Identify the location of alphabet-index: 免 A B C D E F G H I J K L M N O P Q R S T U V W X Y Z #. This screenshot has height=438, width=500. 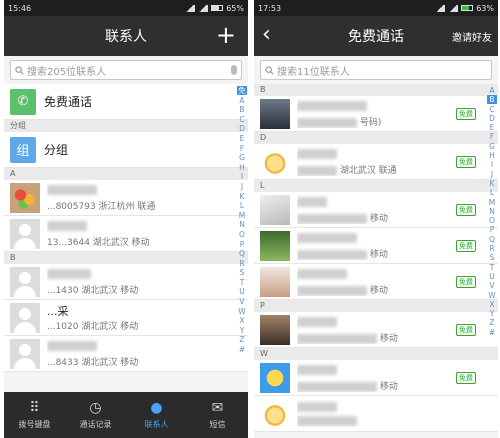
(242, 220).